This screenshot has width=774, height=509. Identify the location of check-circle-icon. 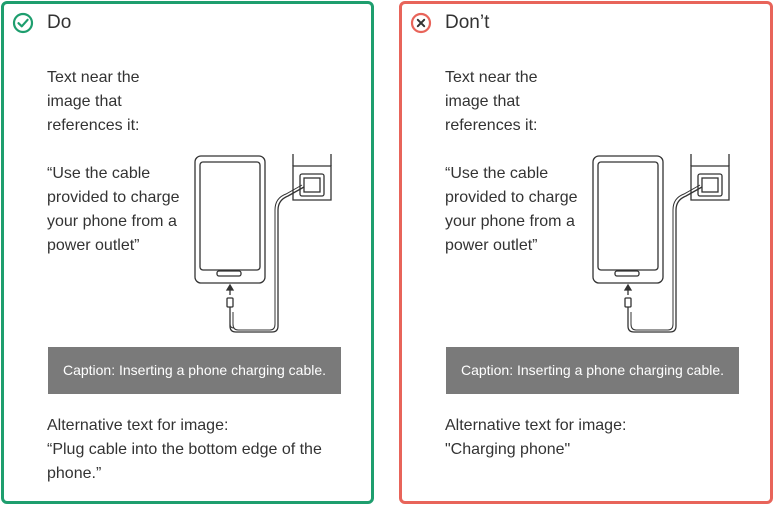
(23, 23).